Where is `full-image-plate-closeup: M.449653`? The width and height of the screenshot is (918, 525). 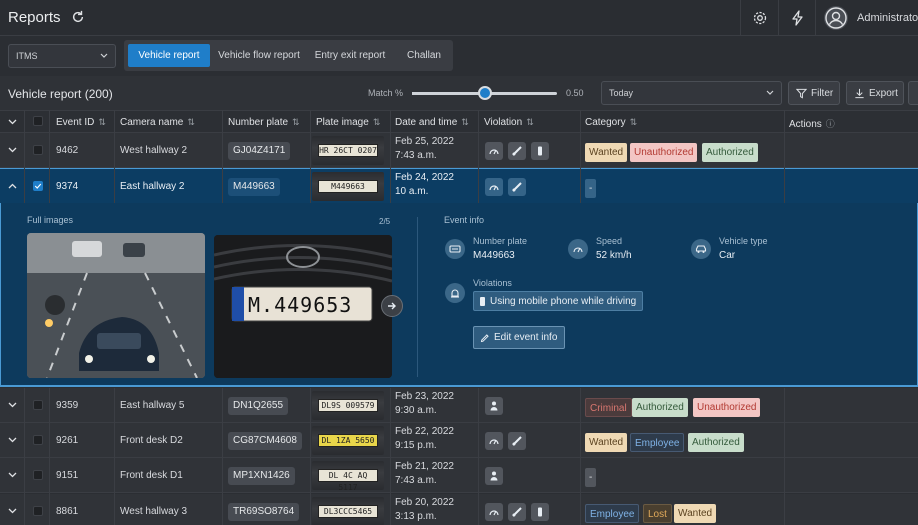 full-image-plate-closeup: M.449653 is located at coordinates (303, 306).